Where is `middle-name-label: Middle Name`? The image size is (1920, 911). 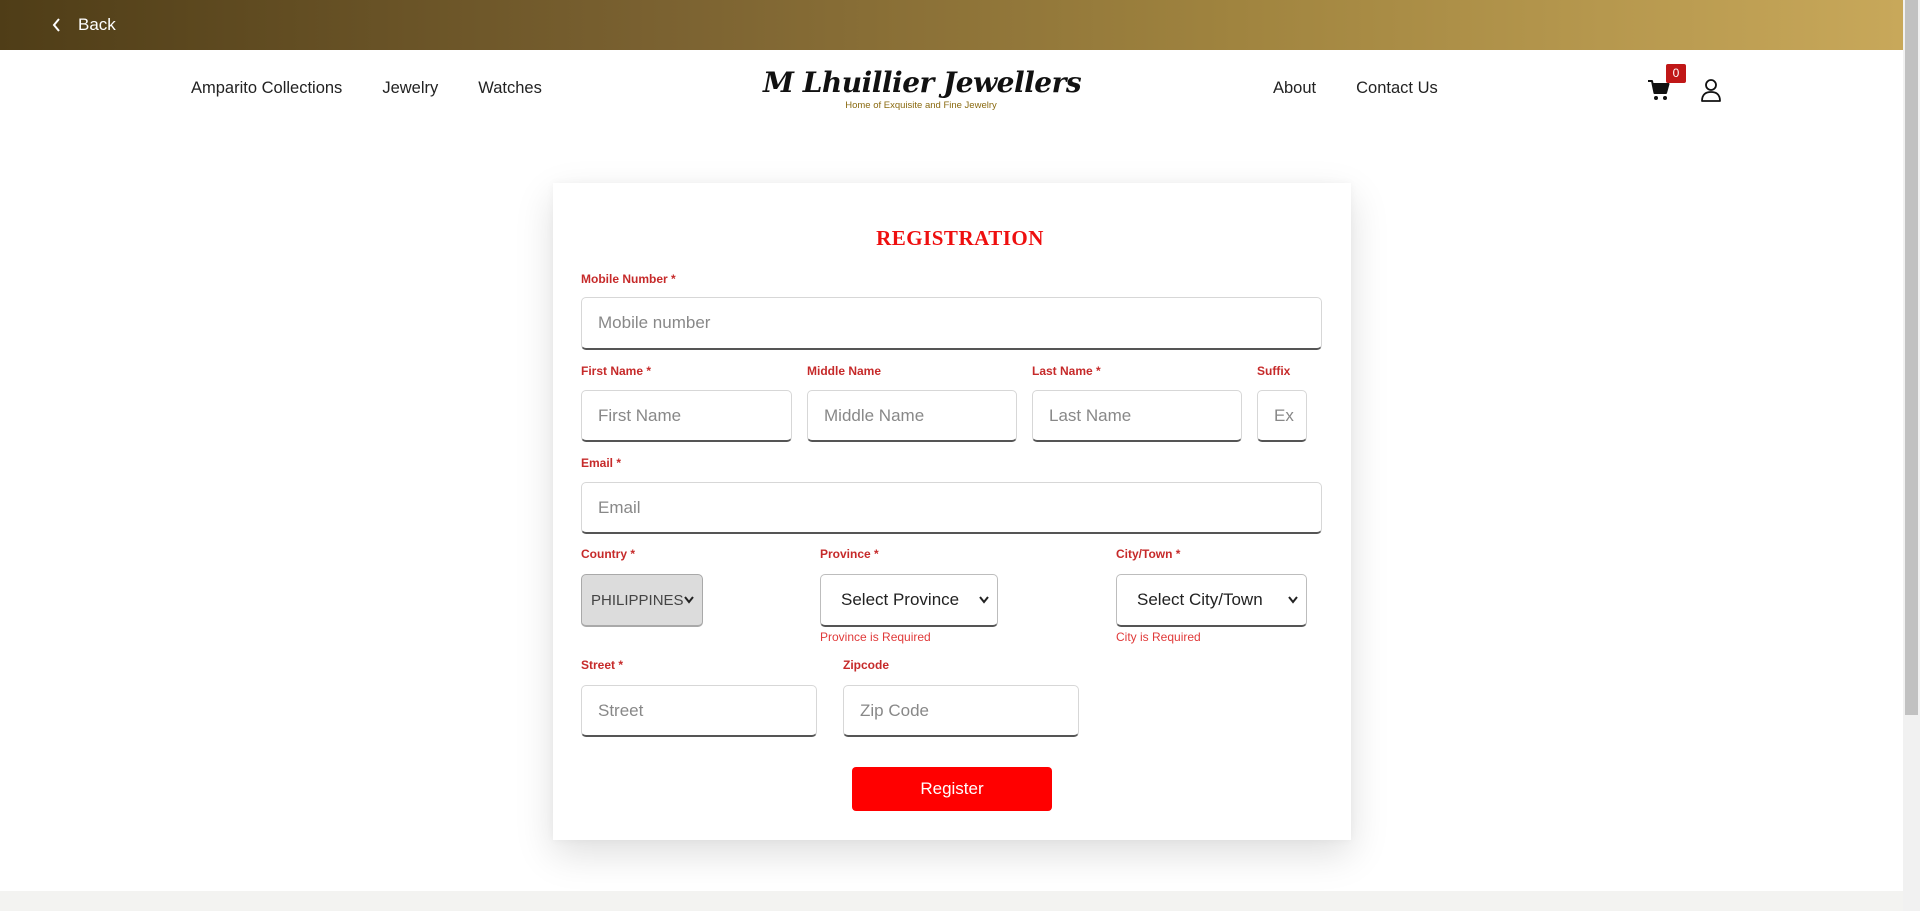 middle-name-label: Middle Name is located at coordinates (844, 371).